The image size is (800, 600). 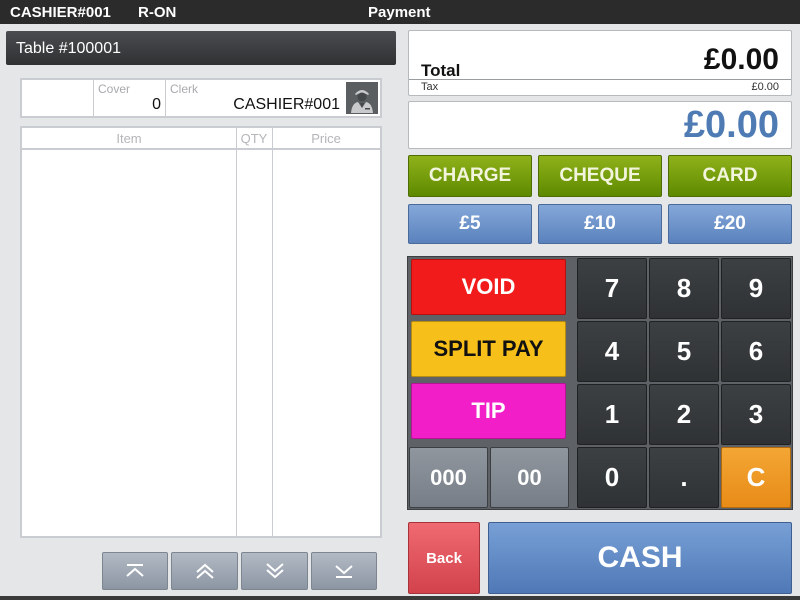 I want to click on key-2: 2, so click(x=684, y=414).